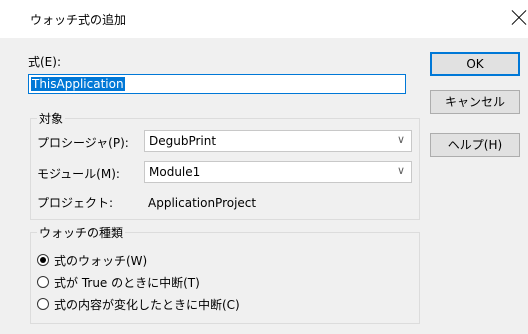  Describe the element at coordinates (100, 260) in the screenshot. I see `radio-label-watch: 式のウォッチ(W)` at that location.